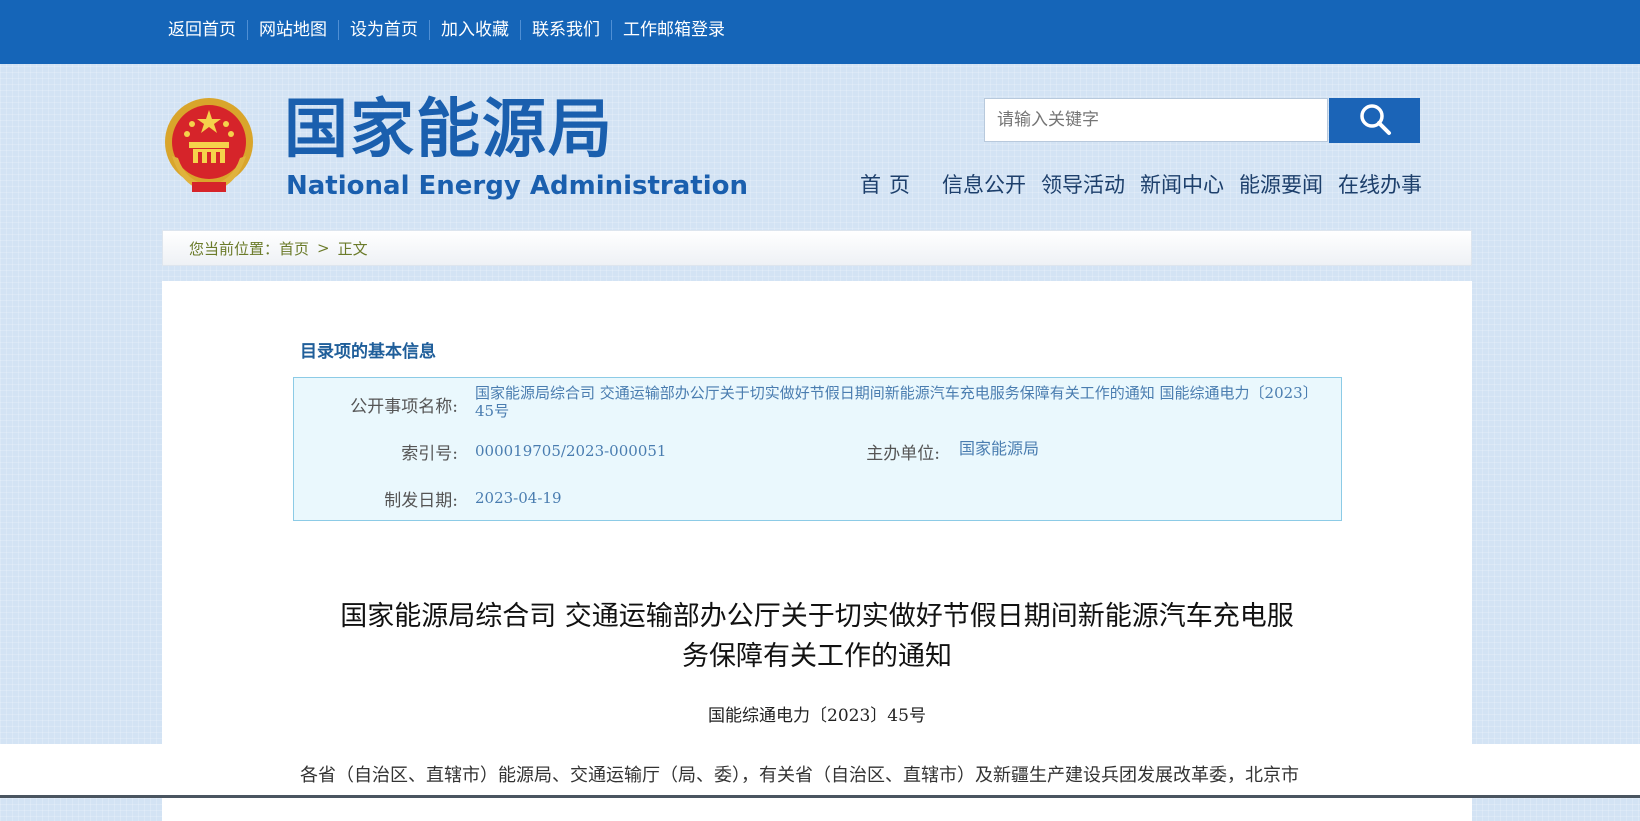 This screenshot has height=821, width=1640. Describe the element at coordinates (1281, 184) in the screenshot. I see `nav-energy-news: 能源要闻` at that location.